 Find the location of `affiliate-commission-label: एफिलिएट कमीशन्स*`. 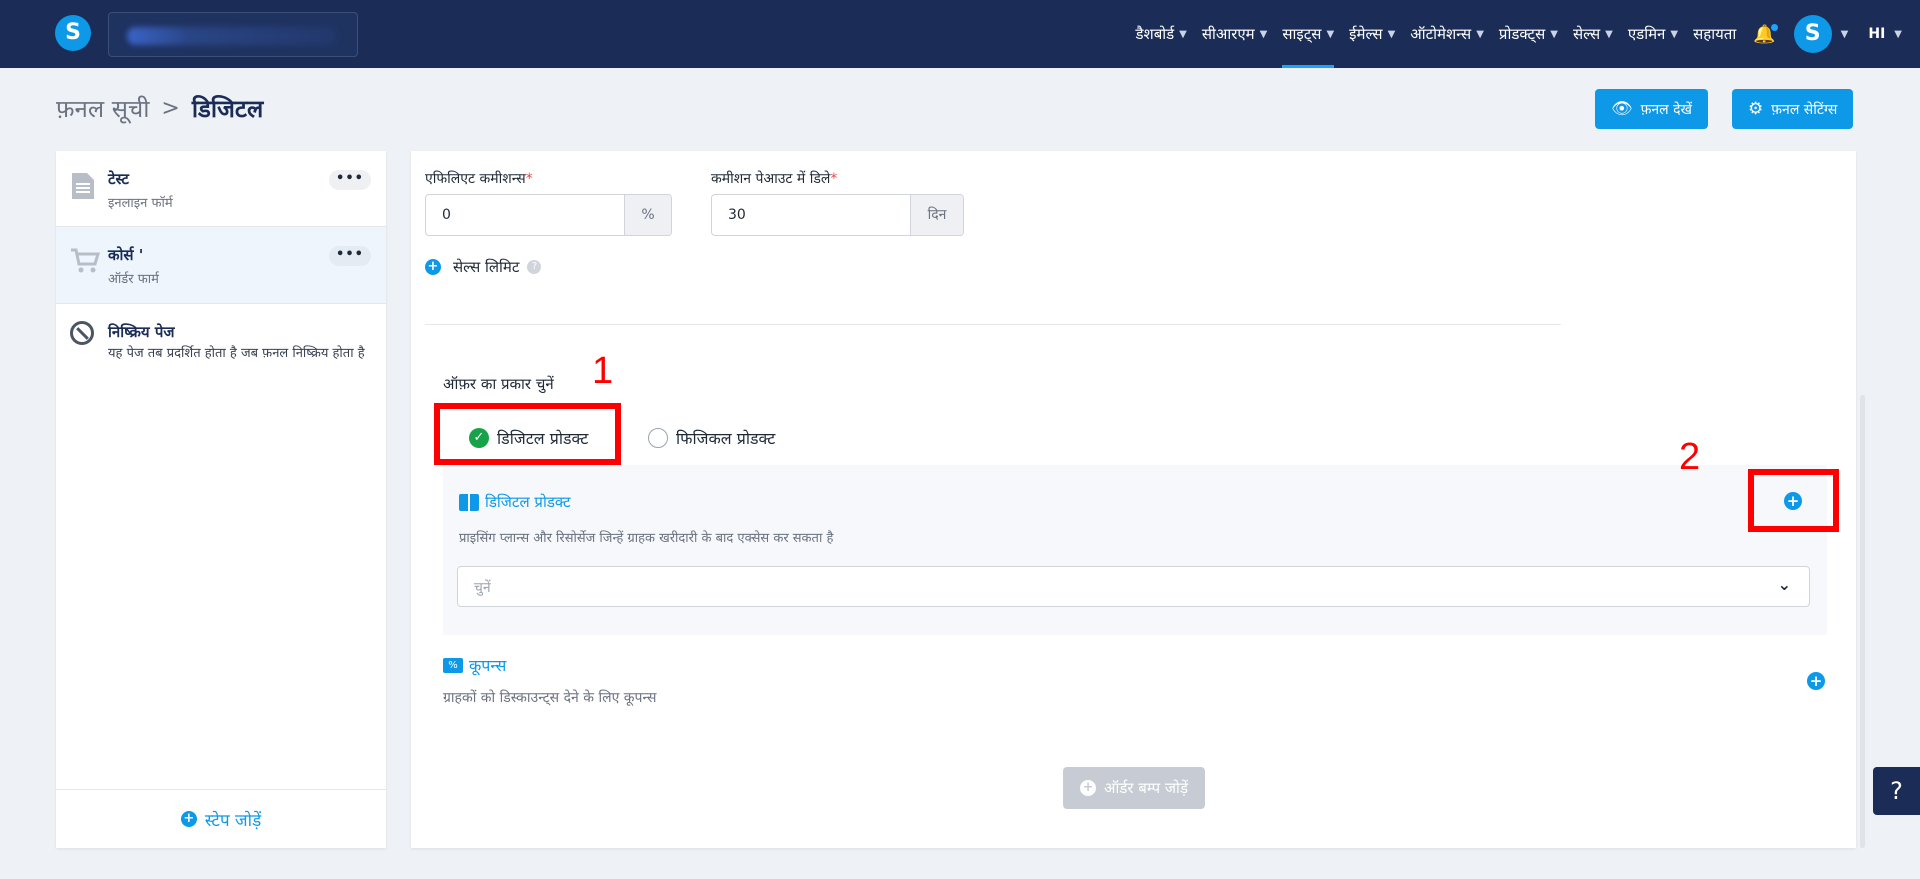

affiliate-commission-label: एफिलिएट कमीशन्स* is located at coordinates (479, 179).